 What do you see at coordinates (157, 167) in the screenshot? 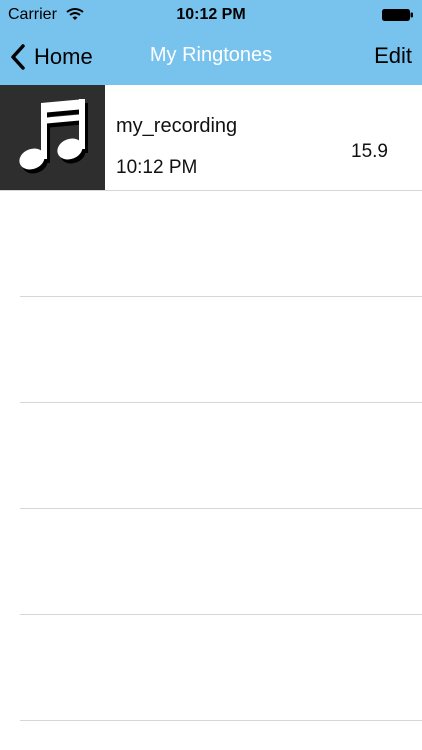
I see `ringtone-time: 10:12 PM` at bounding box center [157, 167].